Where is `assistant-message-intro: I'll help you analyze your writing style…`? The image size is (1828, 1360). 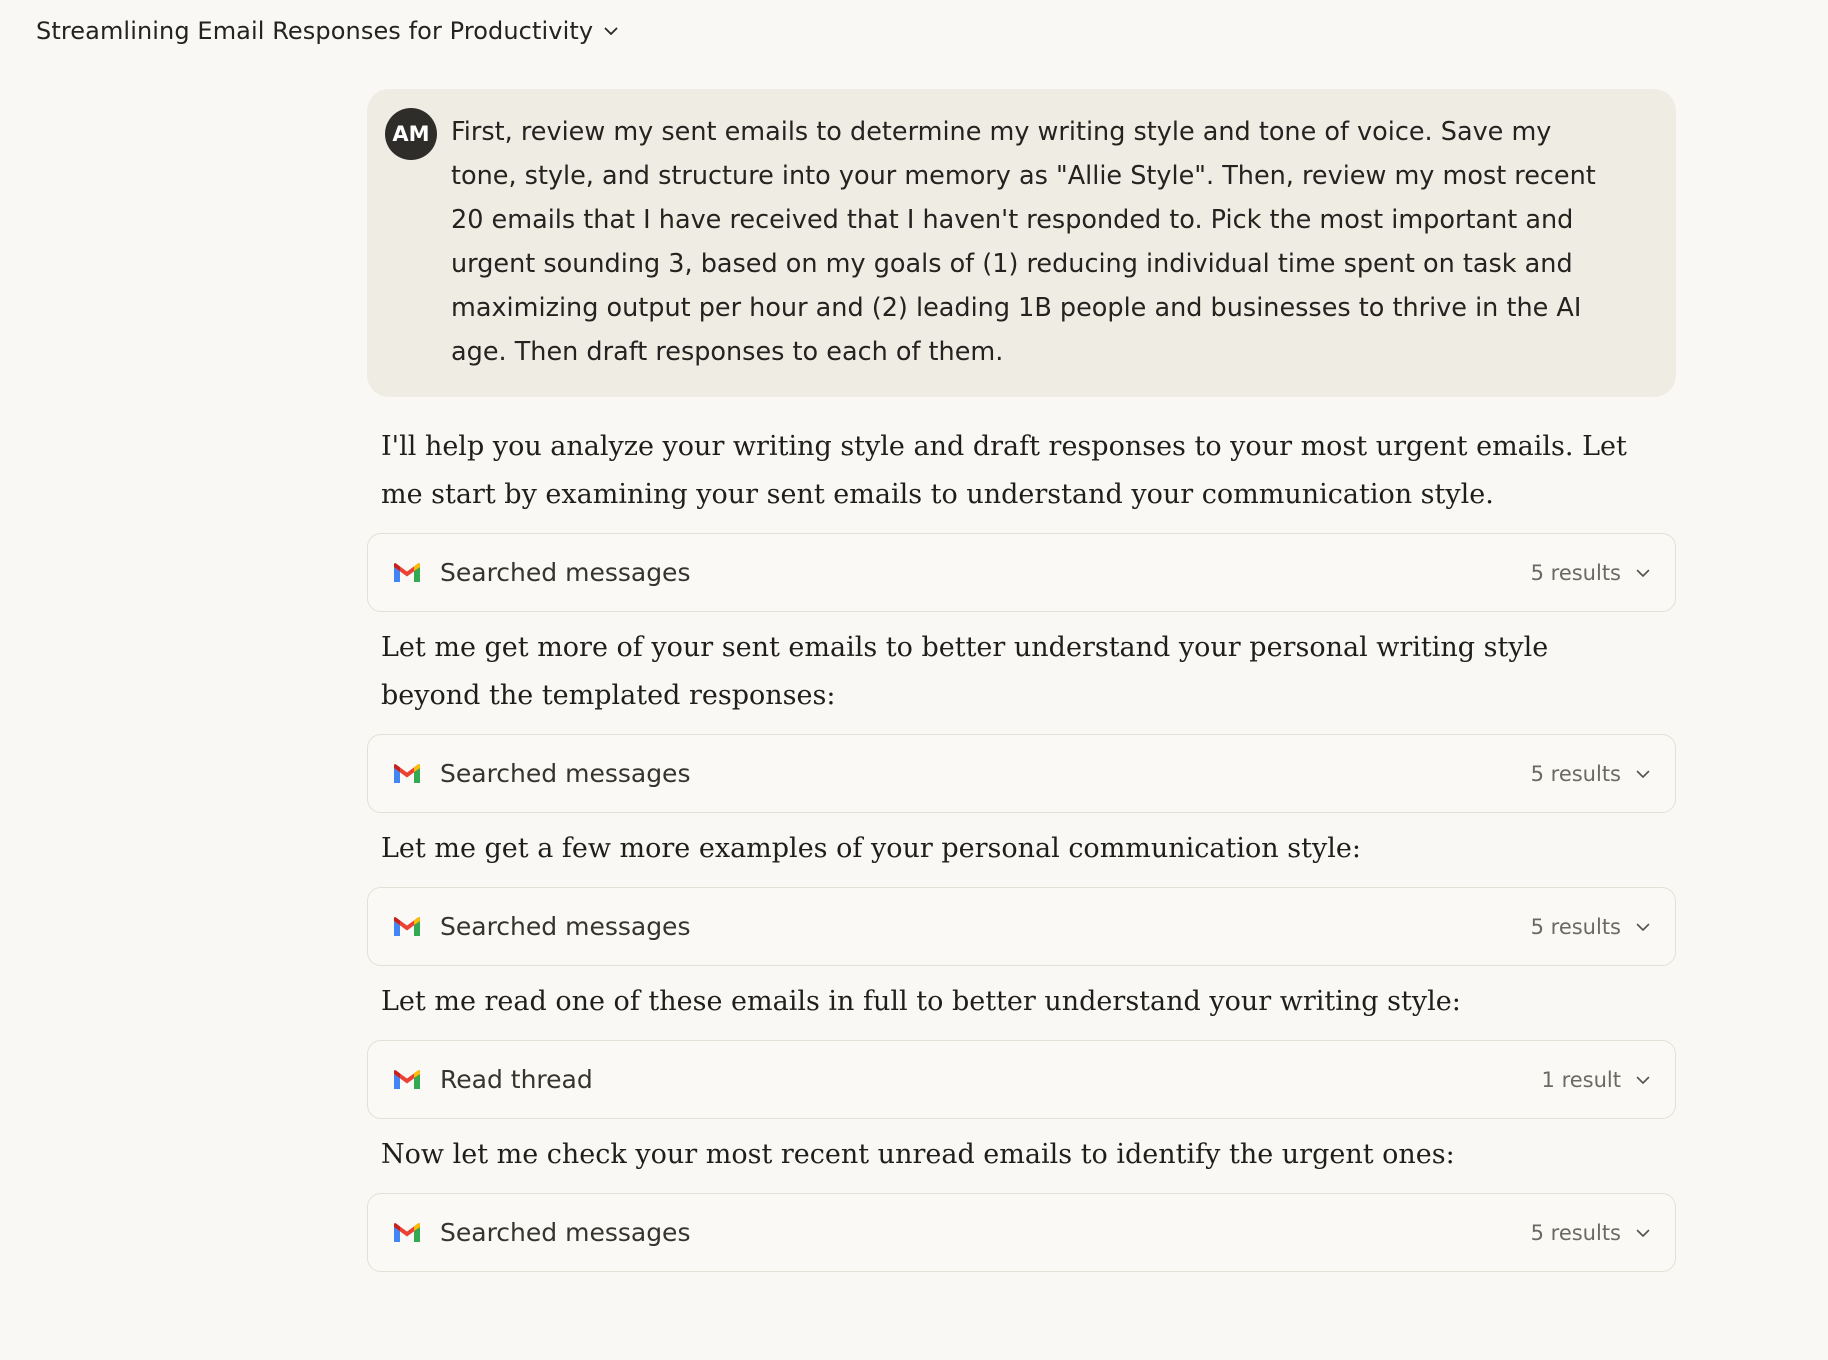
assistant-message-intro: I'll help you analyze your writing style… is located at coordinates (1004, 470).